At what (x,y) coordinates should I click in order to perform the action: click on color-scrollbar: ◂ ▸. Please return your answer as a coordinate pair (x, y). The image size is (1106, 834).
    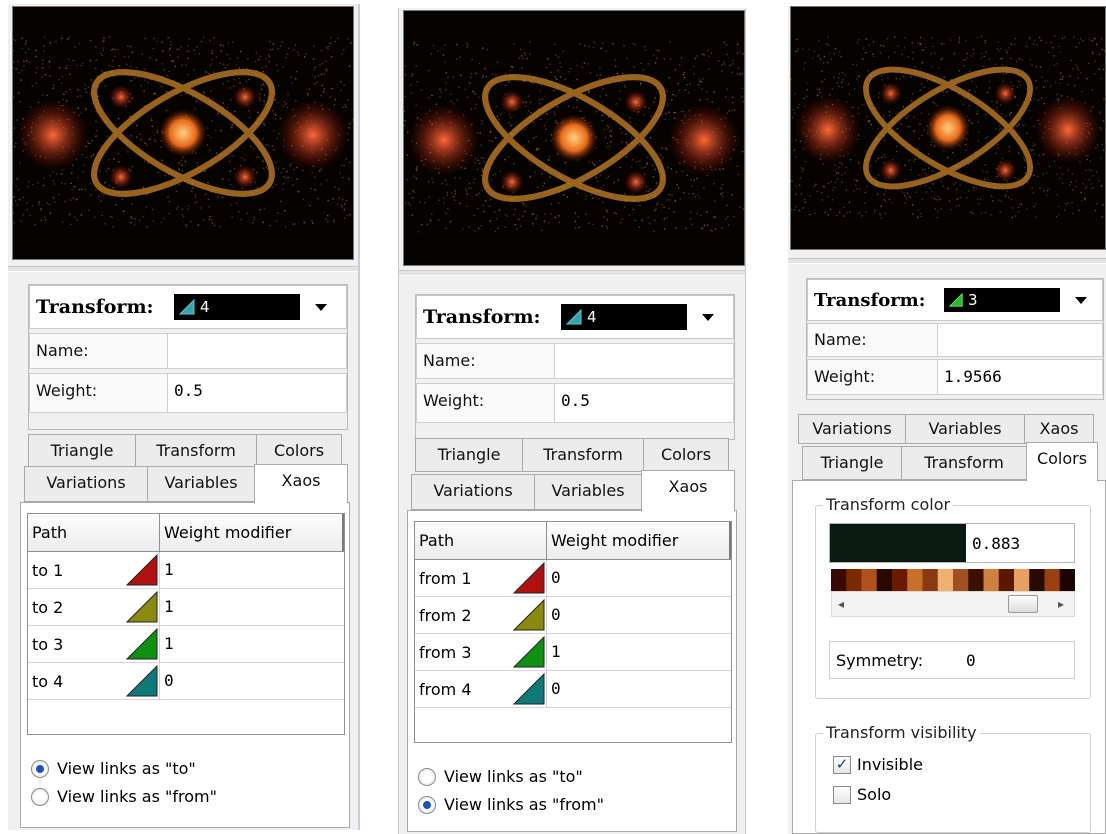
    Looking at the image, I should click on (953, 604).